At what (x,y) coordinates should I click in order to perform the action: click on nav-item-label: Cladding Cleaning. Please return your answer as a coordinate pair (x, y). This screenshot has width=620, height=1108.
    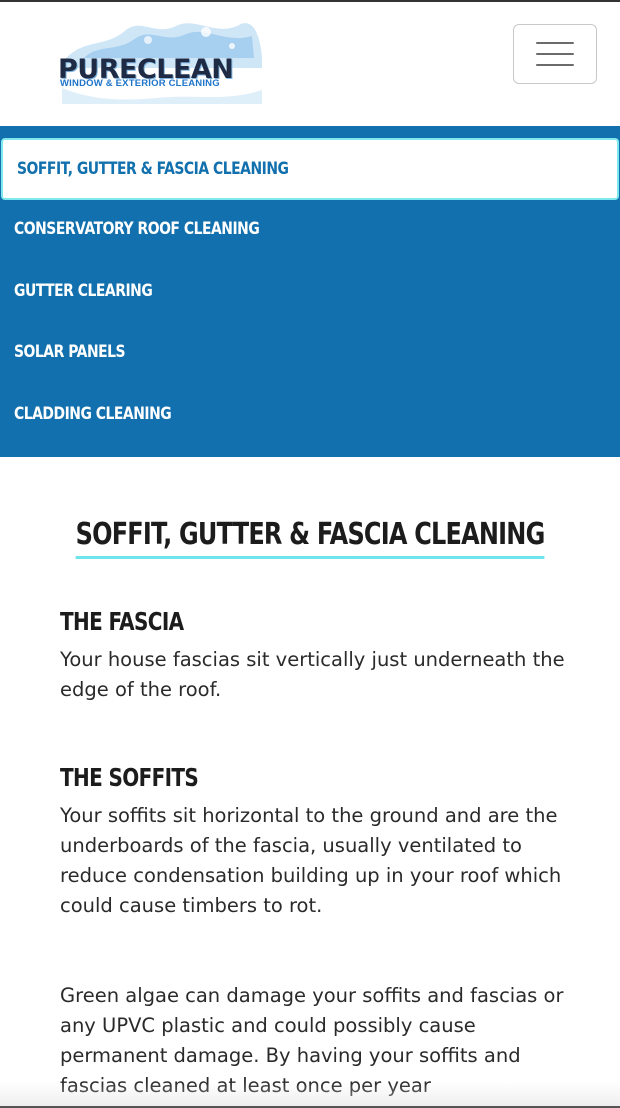
    Looking at the image, I should click on (93, 414).